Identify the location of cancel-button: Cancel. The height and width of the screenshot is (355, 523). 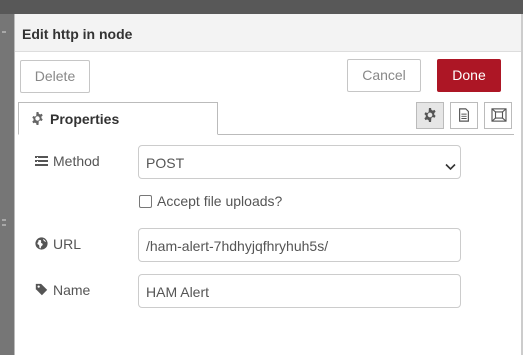
(384, 75).